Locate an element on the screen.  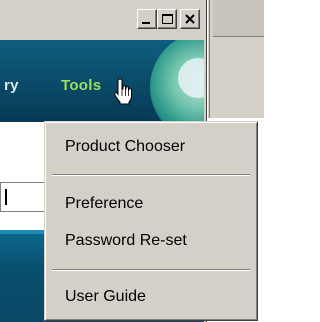
minimize-button is located at coordinates (147, 19).